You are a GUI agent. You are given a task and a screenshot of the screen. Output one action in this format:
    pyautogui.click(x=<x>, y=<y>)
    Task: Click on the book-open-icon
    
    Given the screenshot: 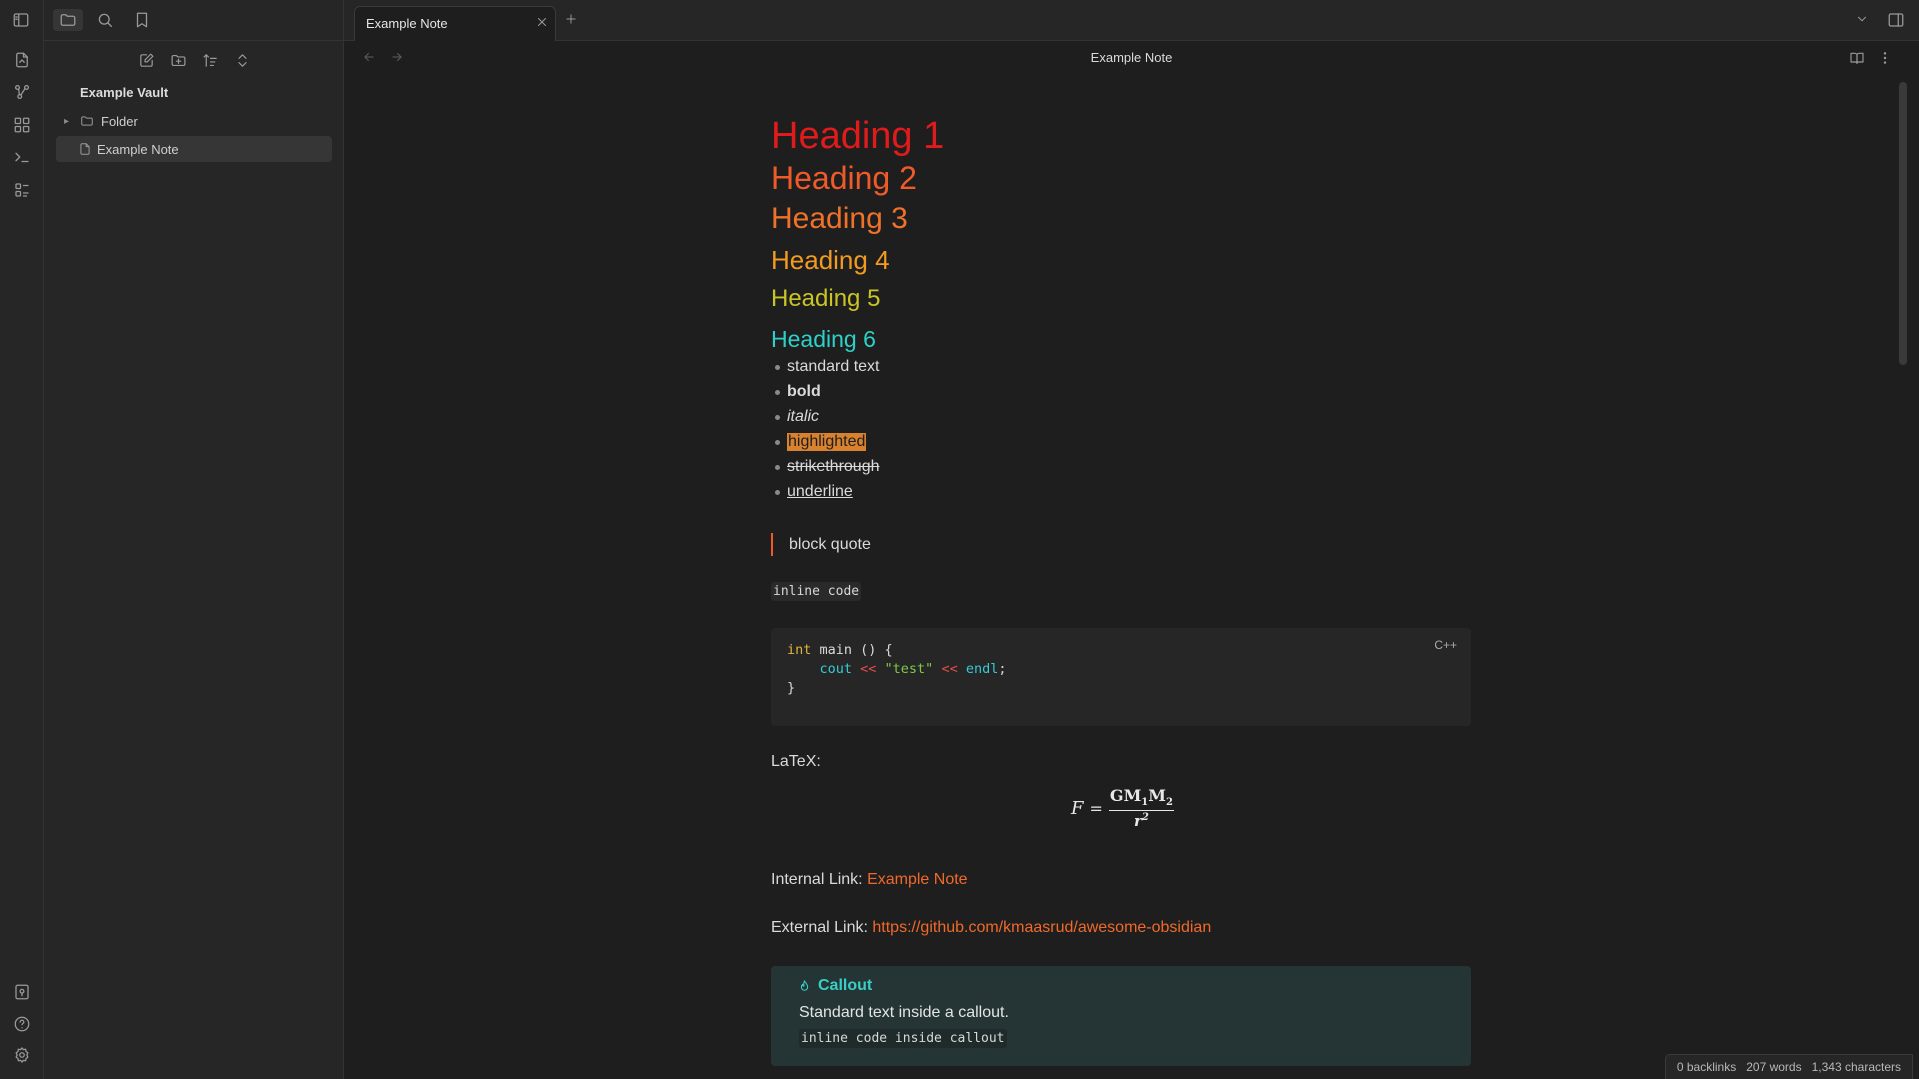 What is the action you would take?
    pyautogui.click(x=1857, y=58)
    